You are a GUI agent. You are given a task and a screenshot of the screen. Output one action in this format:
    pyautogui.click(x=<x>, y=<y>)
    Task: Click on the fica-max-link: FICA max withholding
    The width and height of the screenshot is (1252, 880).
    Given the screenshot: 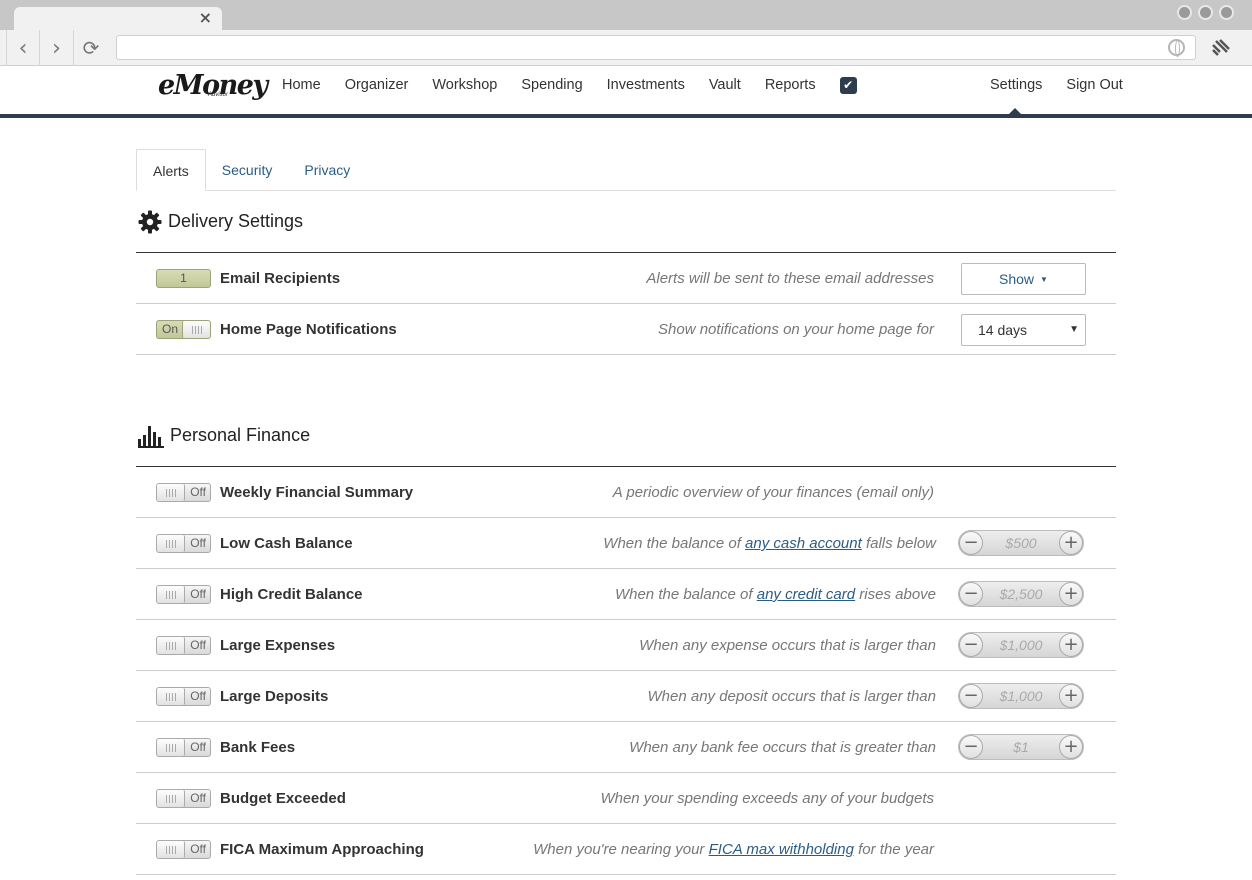 What is the action you would take?
    pyautogui.click(x=781, y=849)
    